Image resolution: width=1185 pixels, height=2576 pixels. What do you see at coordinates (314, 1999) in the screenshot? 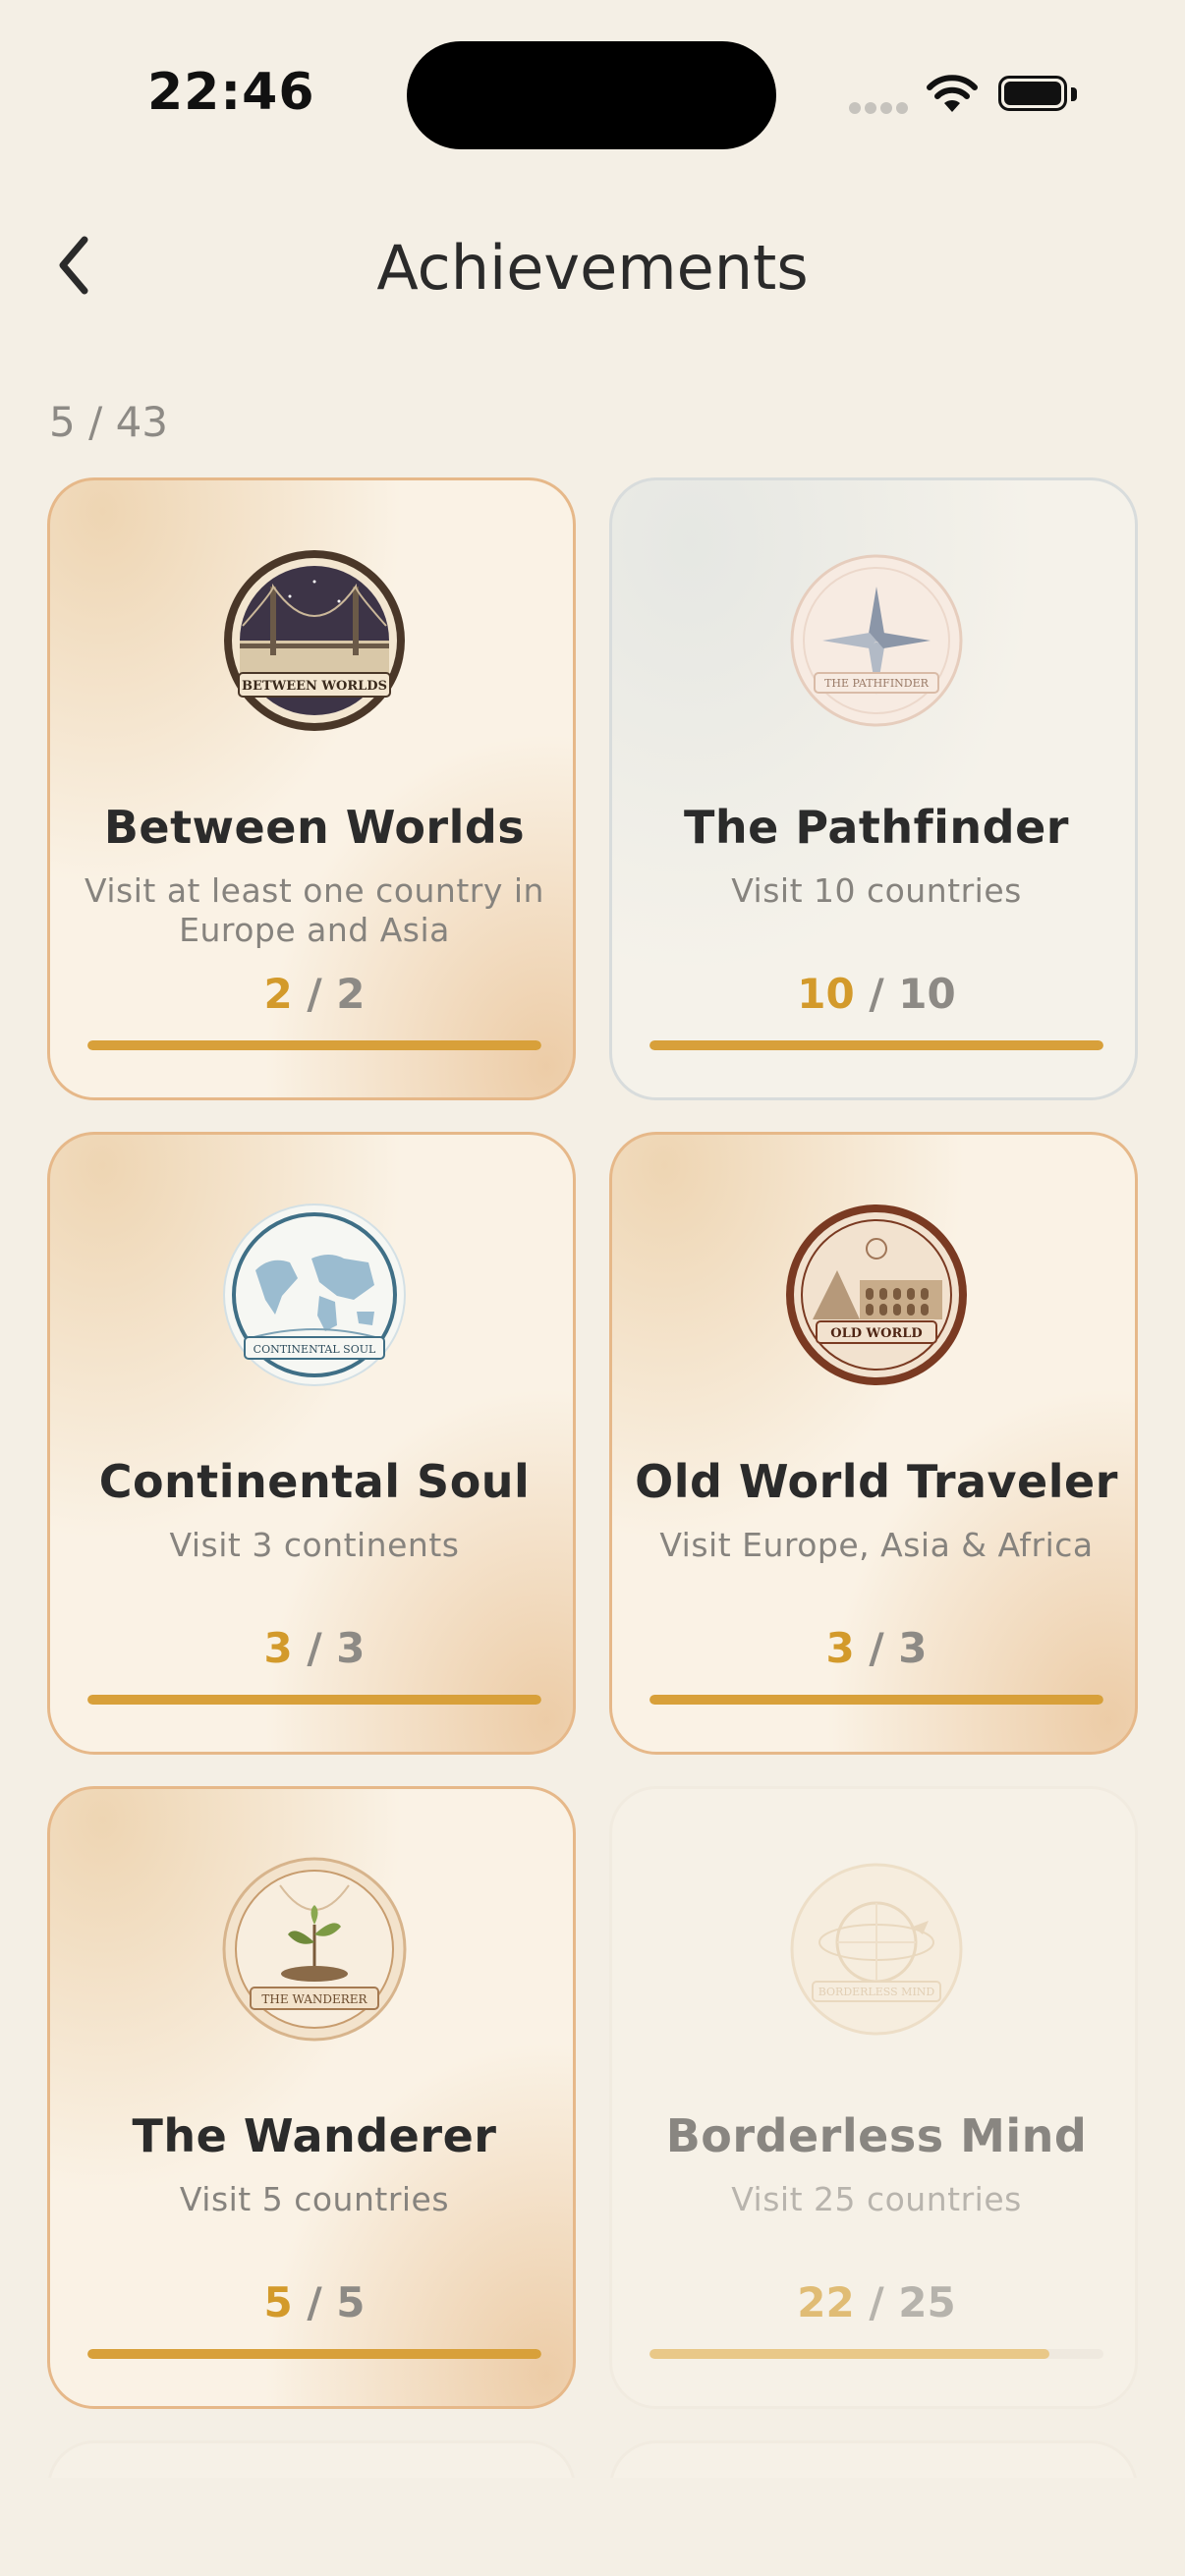
I see `badge-label: THE WANDERER` at bounding box center [314, 1999].